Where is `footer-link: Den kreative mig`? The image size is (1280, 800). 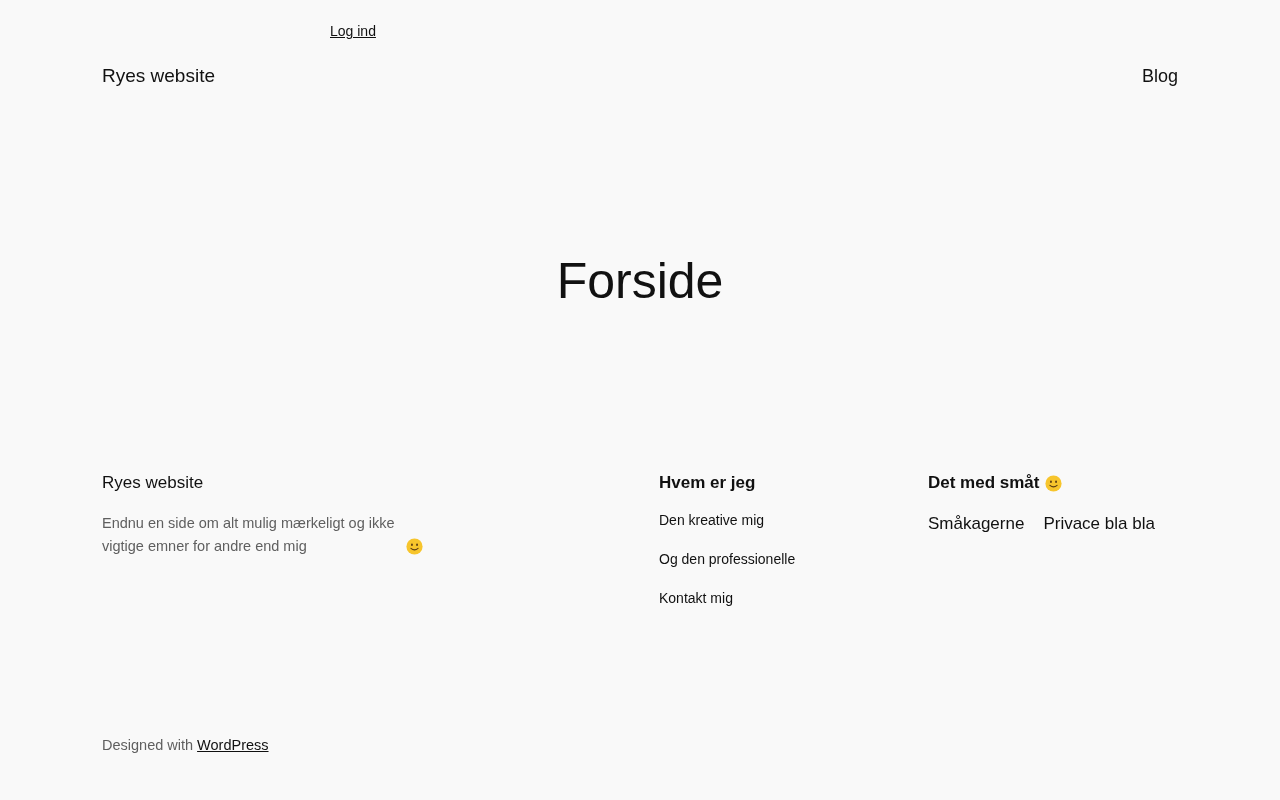
footer-link: Den kreative mig is located at coordinates (712, 520).